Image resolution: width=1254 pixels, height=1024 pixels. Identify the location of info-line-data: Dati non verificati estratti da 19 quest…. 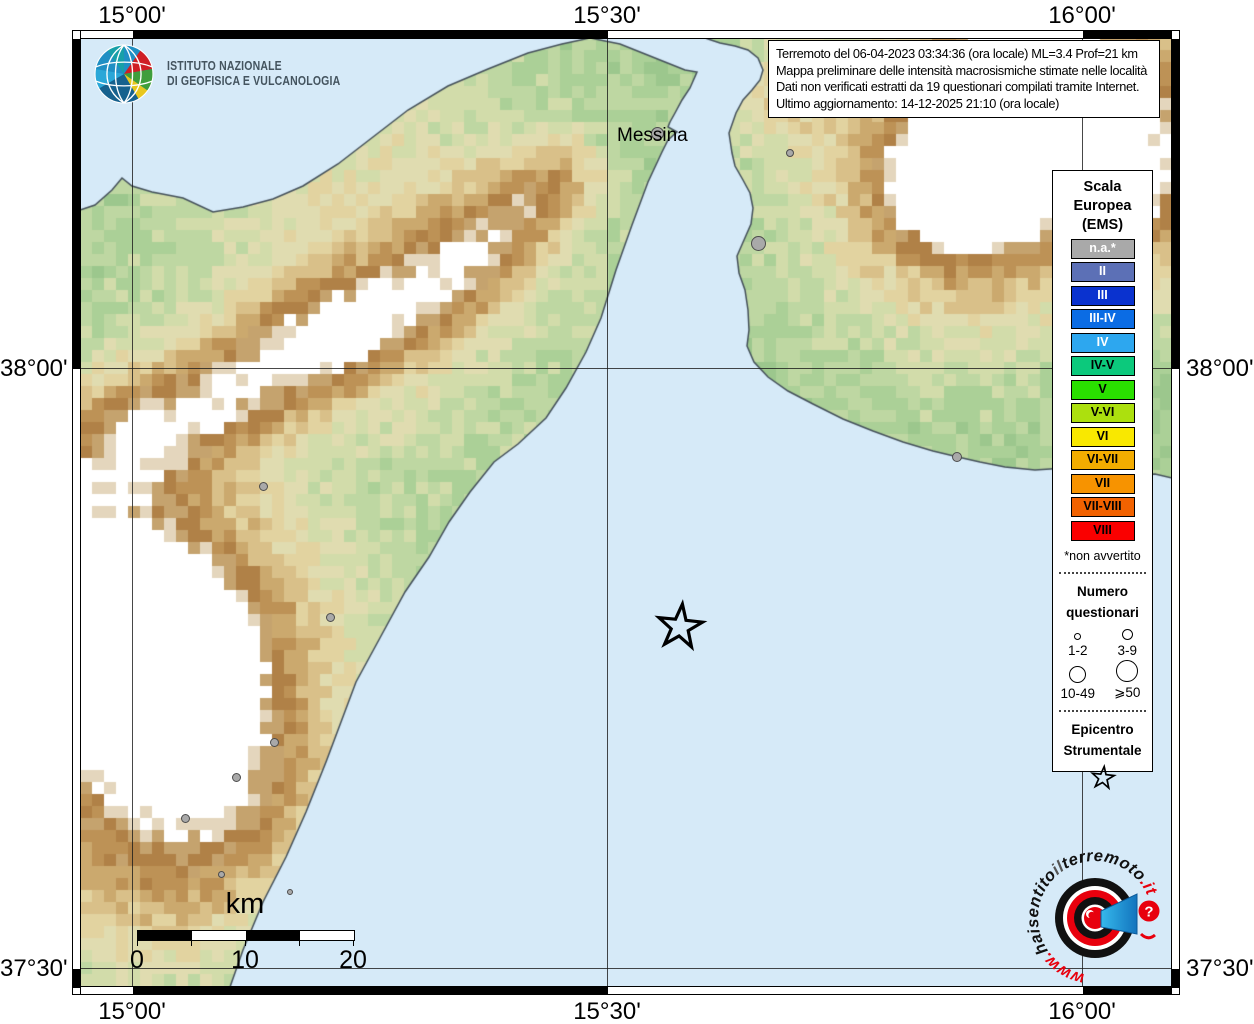
(958, 86).